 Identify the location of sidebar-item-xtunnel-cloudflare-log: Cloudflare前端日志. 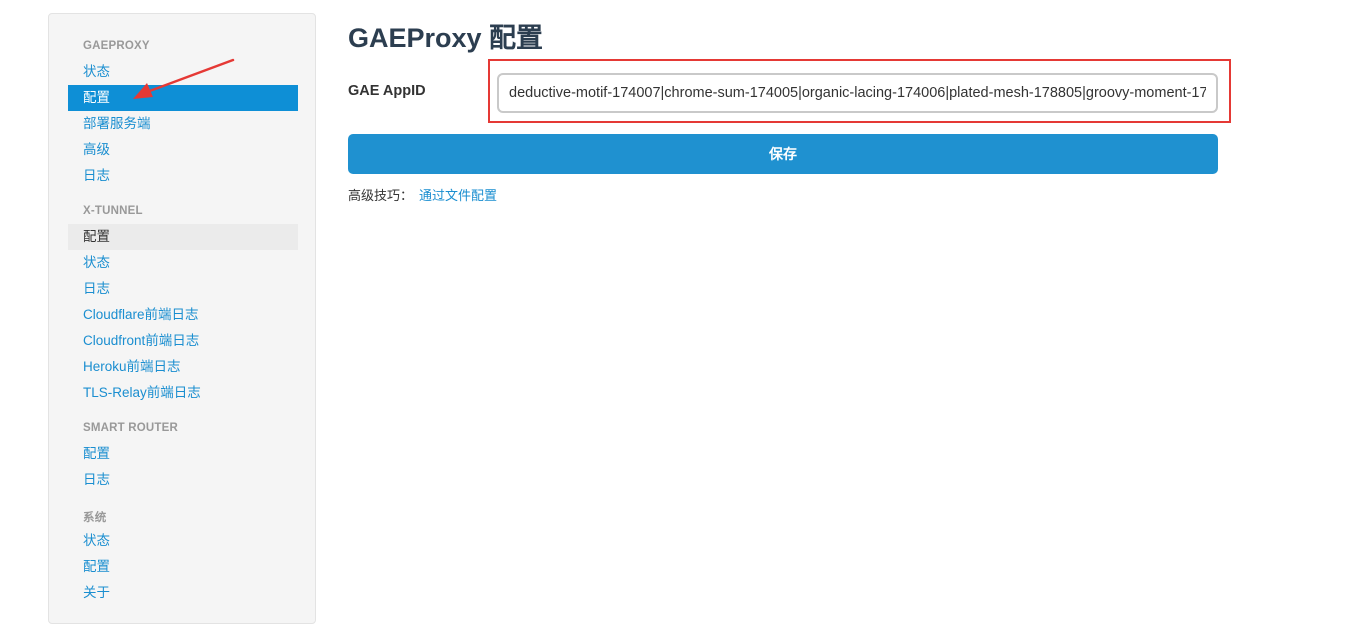
(183, 315).